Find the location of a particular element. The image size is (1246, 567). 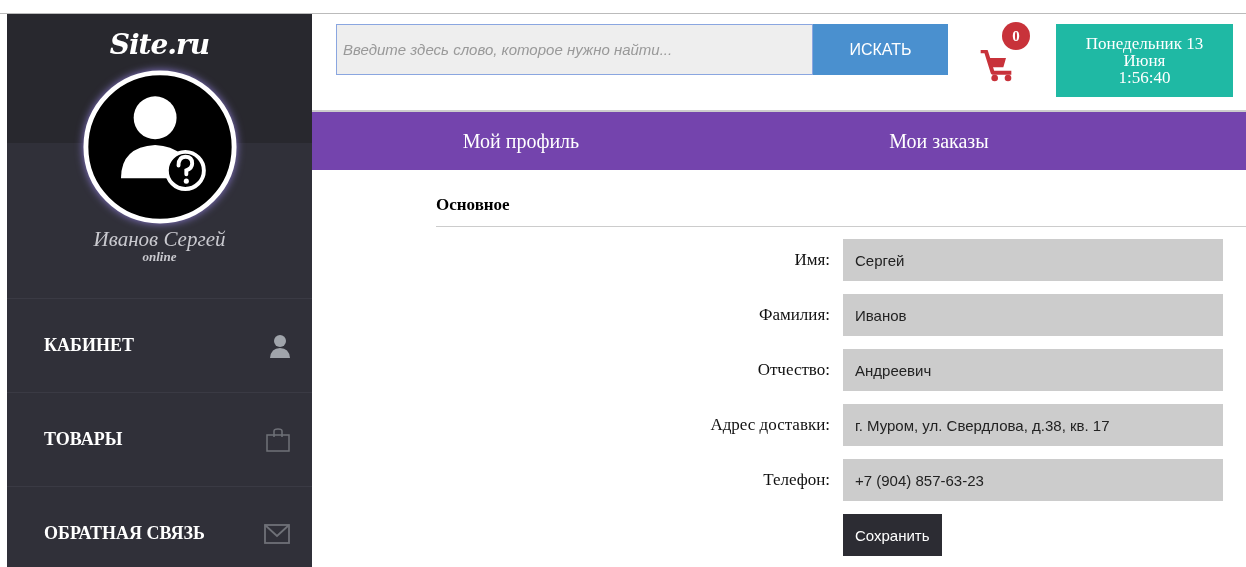

avatar-icon is located at coordinates (159, 147).